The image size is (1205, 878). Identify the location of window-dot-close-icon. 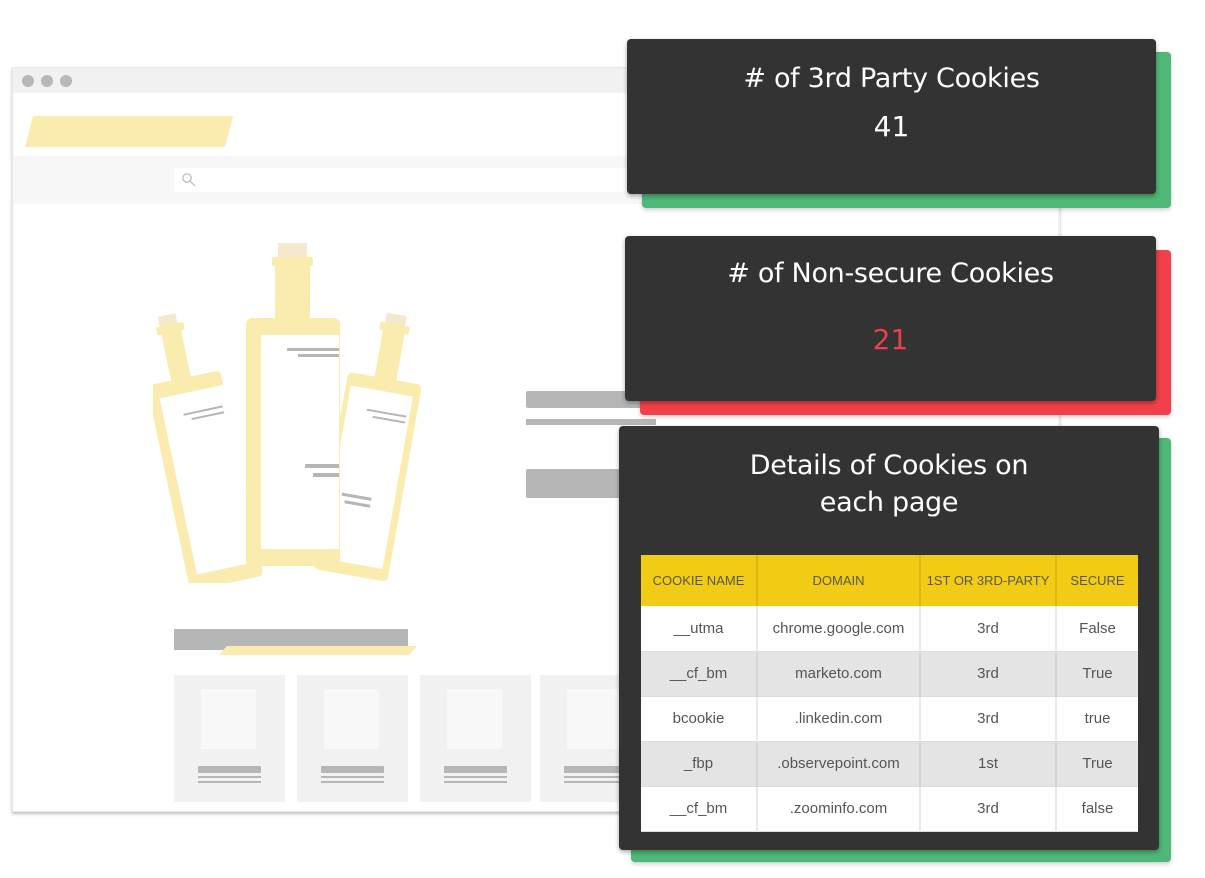
(28, 81).